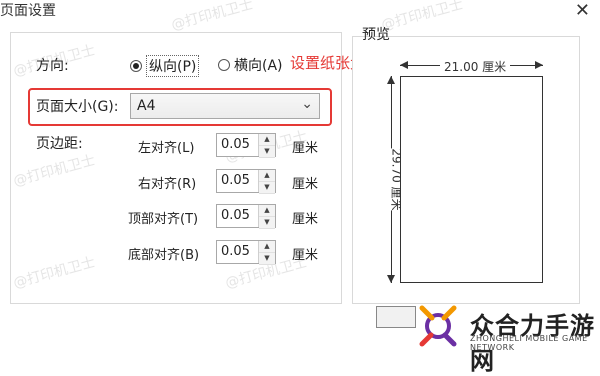 This screenshot has height=376, width=600. What do you see at coordinates (307, 104) in the screenshot?
I see `chevron-down-icon: ⌄` at bounding box center [307, 104].